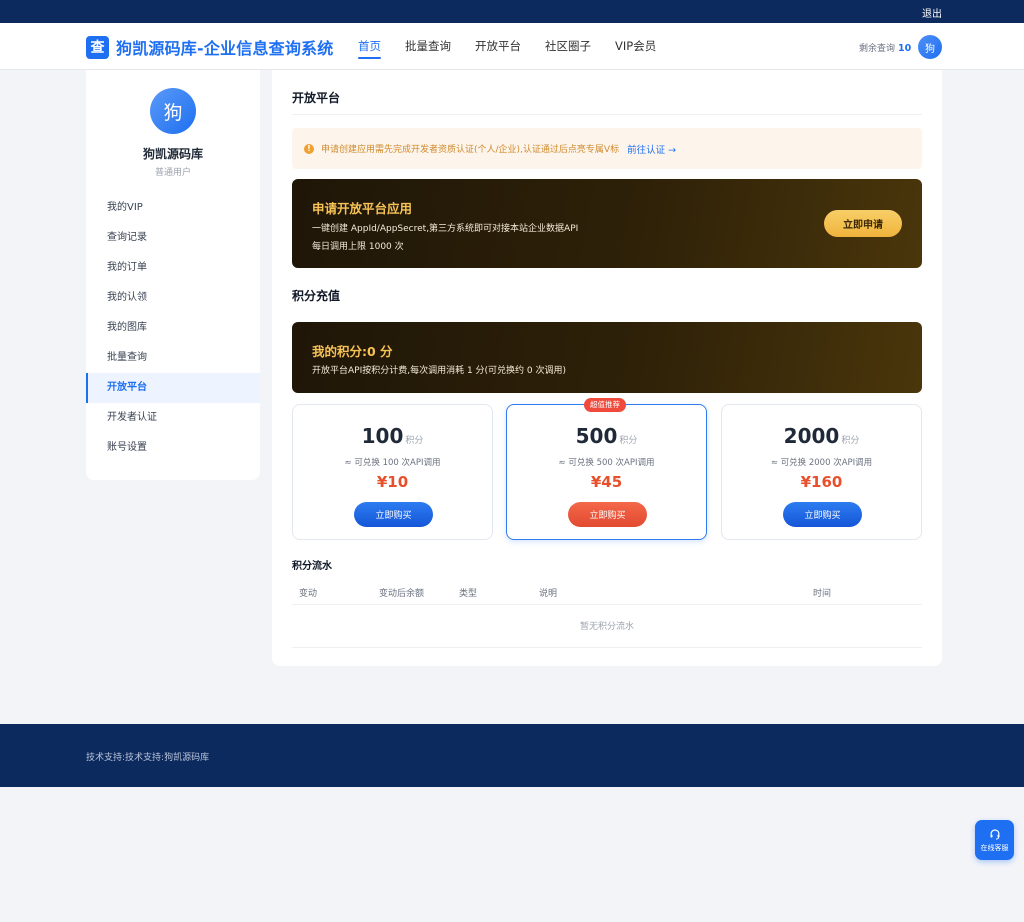 The width and height of the screenshot is (1024, 922). Describe the element at coordinates (316, 98) in the screenshot. I see `page-title: 开放平台` at that location.